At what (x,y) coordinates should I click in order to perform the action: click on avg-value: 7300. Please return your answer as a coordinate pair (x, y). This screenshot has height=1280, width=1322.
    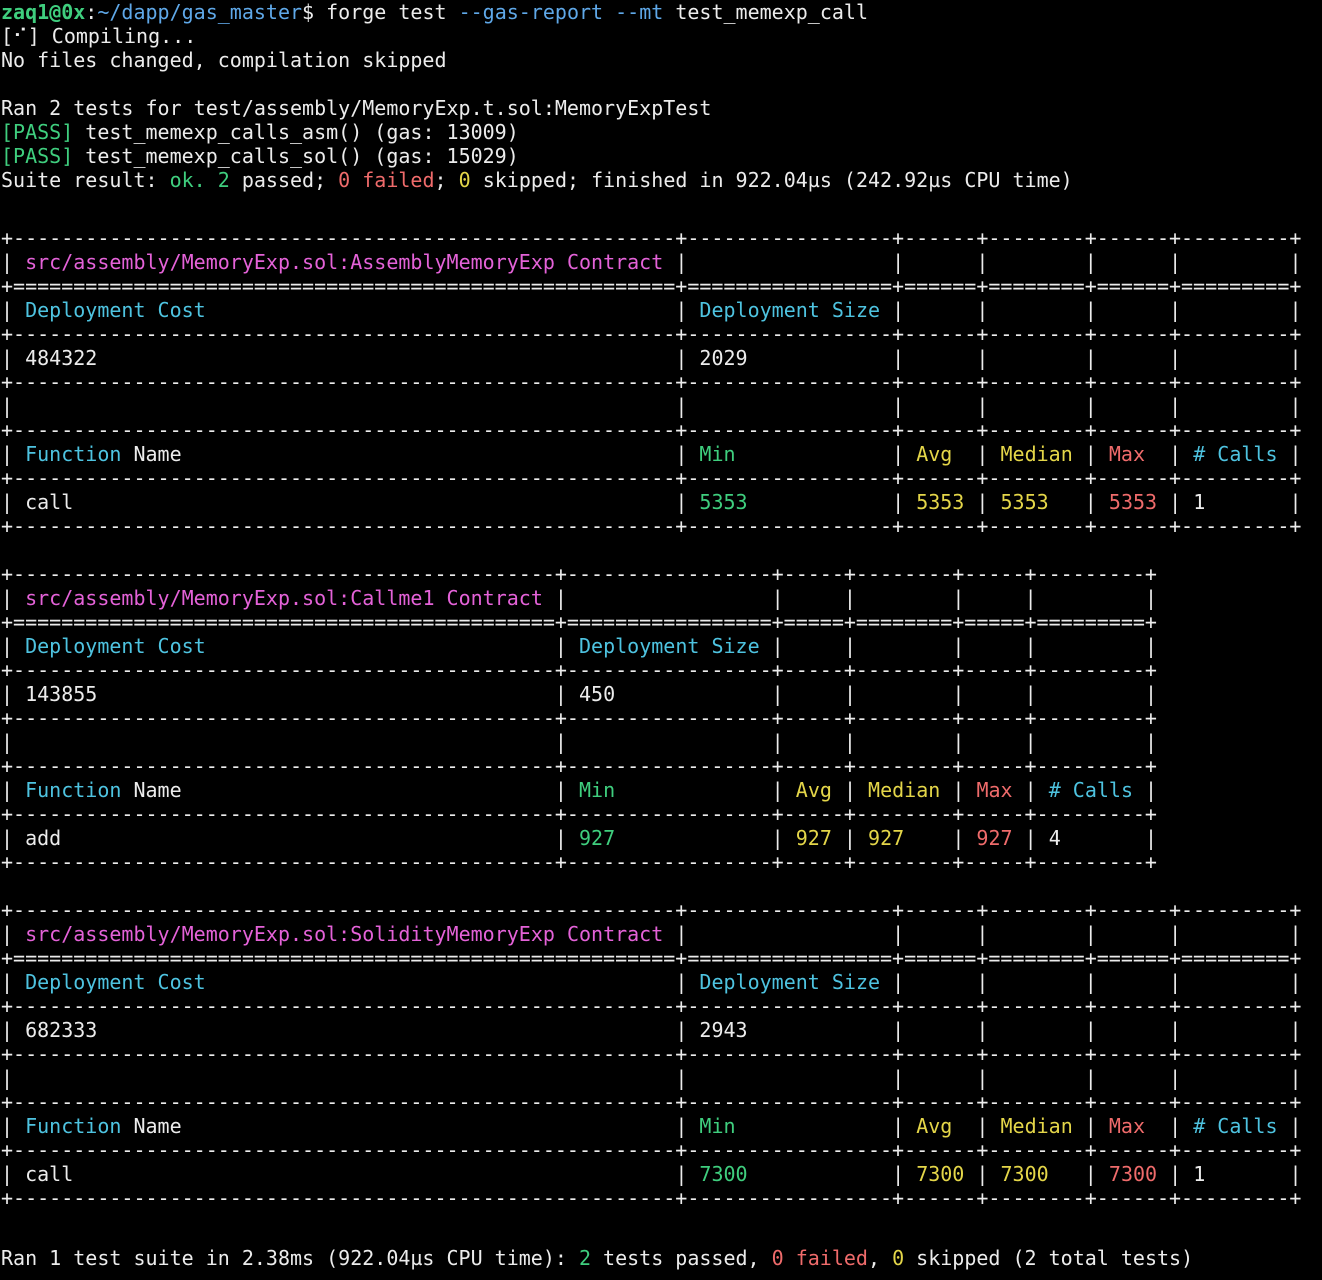
    Looking at the image, I should click on (940, 1174).